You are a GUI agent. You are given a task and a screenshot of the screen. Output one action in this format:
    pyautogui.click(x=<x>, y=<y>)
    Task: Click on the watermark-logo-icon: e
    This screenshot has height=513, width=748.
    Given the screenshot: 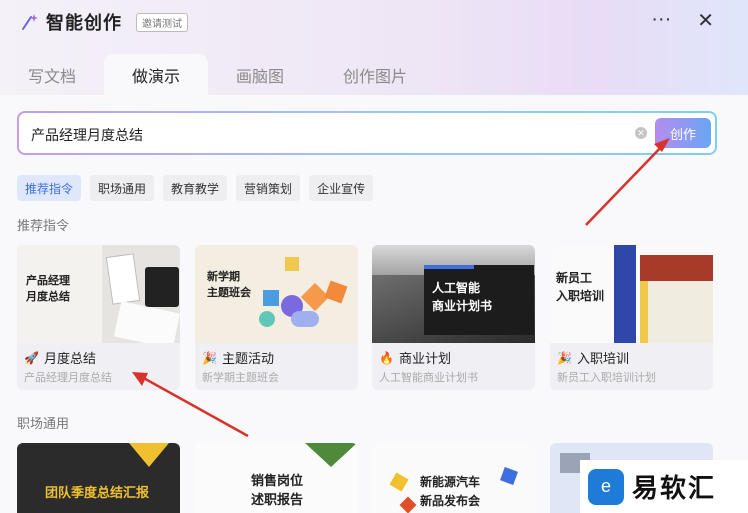 What is the action you would take?
    pyautogui.click(x=606, y=486)
    